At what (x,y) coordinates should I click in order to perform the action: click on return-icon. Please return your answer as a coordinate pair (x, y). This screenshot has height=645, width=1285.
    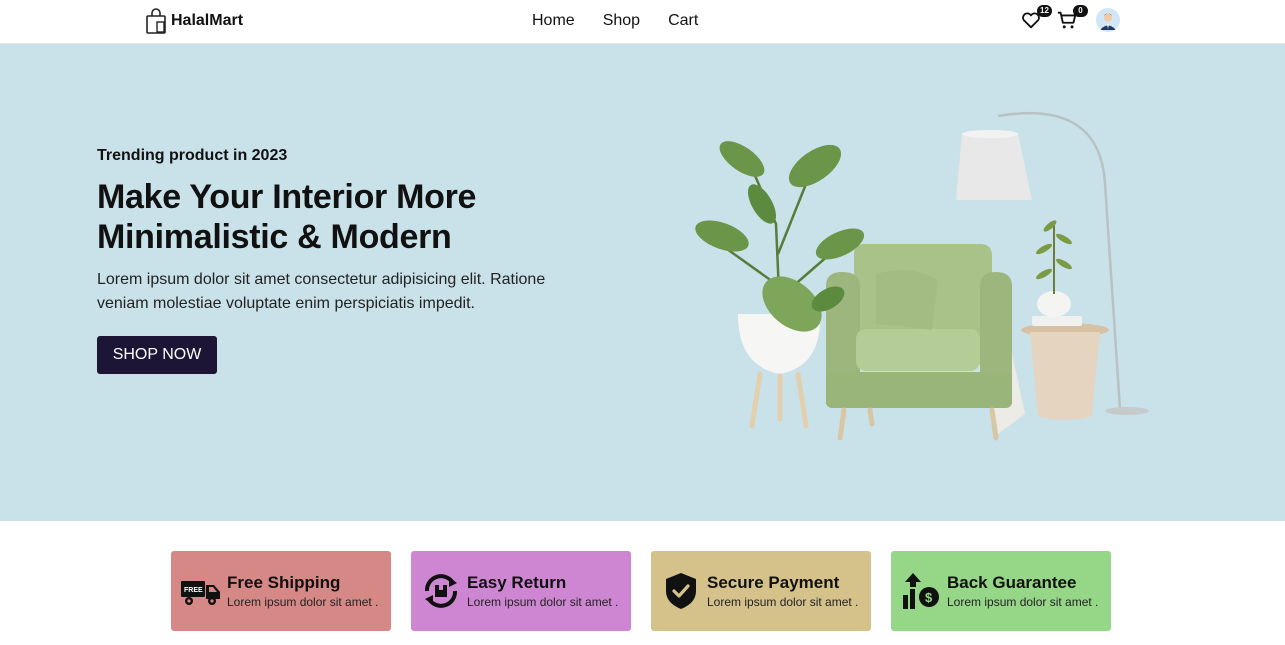
    Looking at the image, I should click on (441, 591).